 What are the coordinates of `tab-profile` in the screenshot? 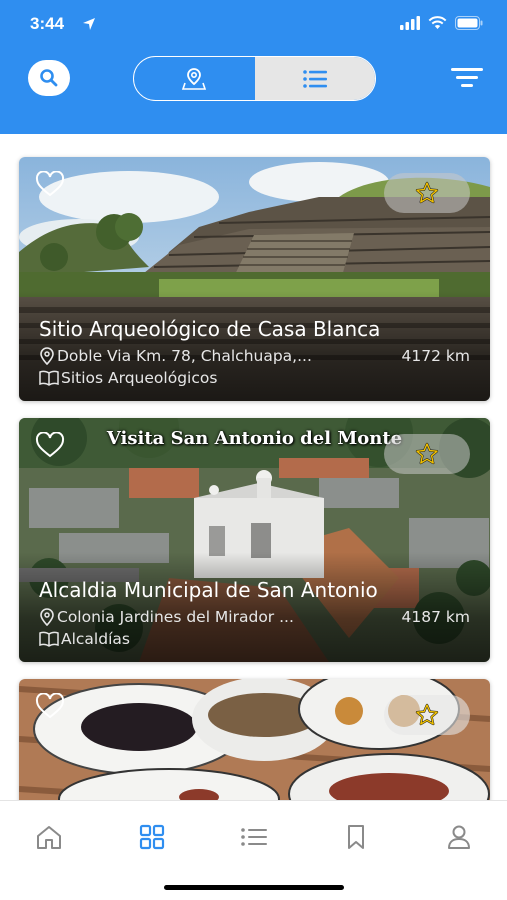 It's located at (459, 837).